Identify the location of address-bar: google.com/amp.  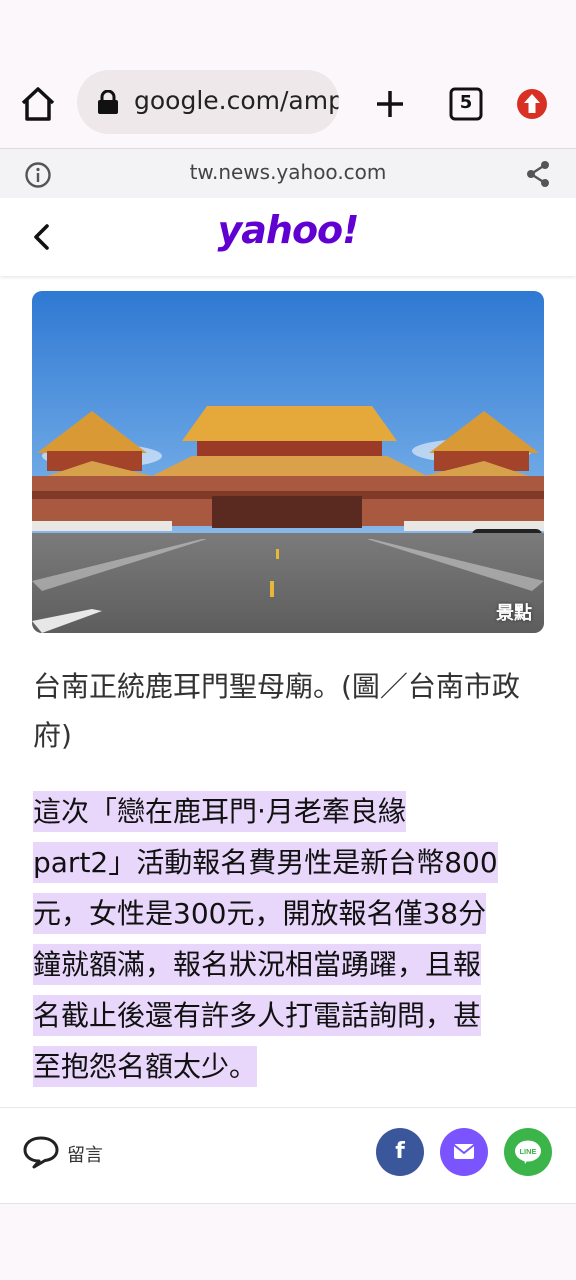
(208, 102).